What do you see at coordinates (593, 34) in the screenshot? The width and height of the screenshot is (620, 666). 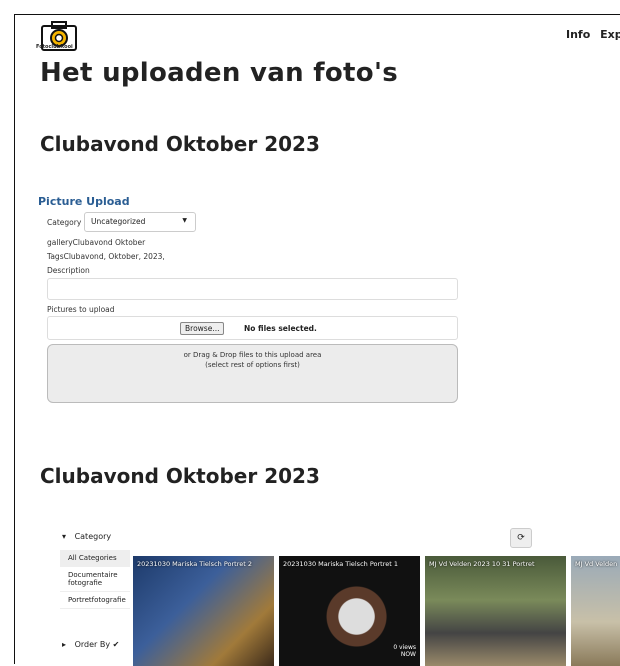 I see `top-nav: Info Exp` at bounding box center [593, 34].